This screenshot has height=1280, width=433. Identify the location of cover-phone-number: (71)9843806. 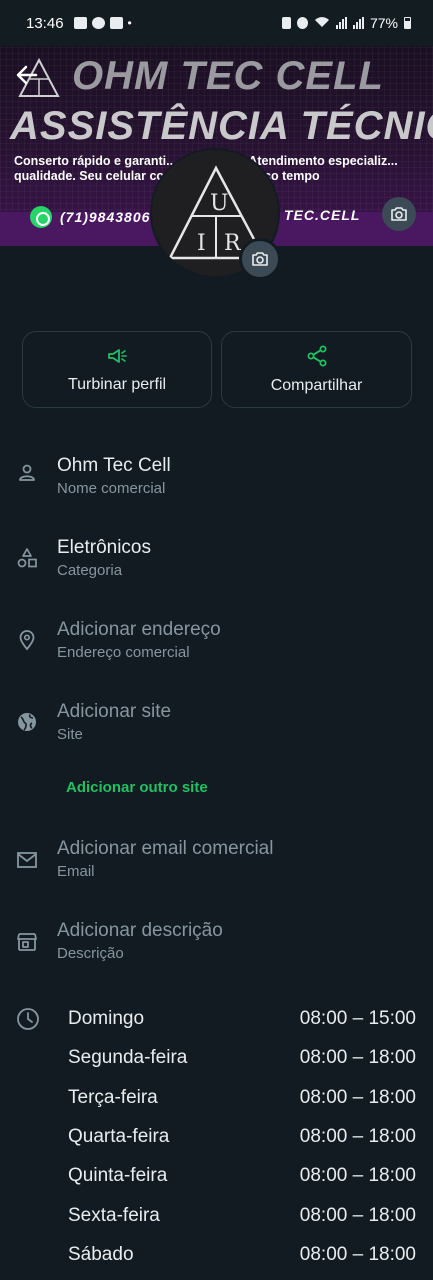
(105, 217).